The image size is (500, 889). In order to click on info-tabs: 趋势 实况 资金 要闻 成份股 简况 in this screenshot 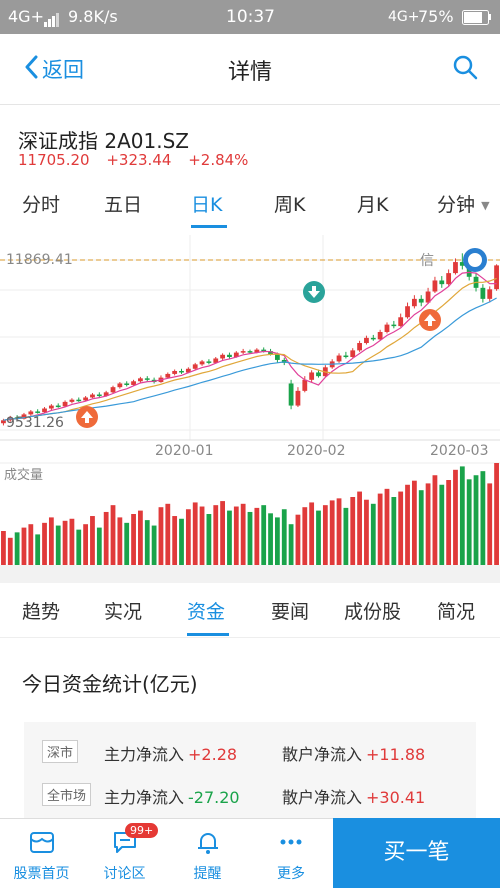, I will do `click(250, 610)`.